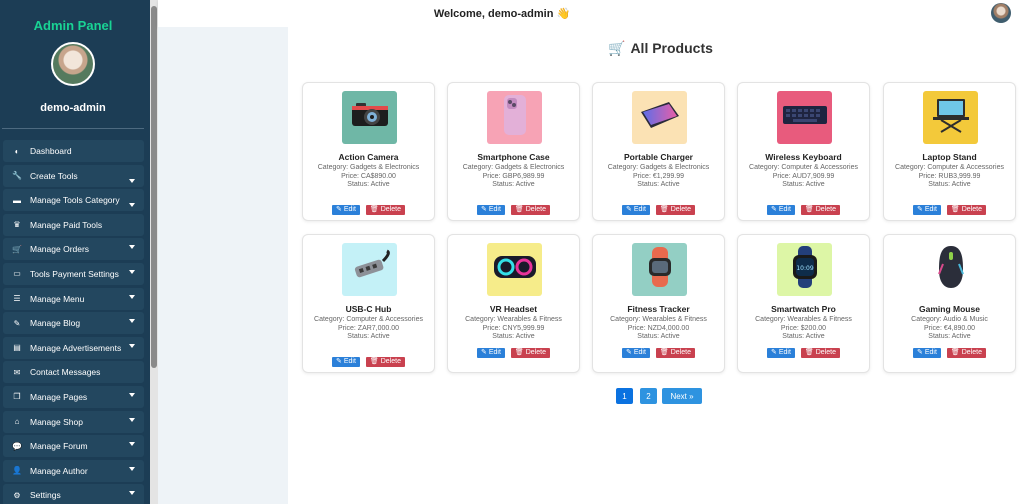 This screenshot has height=504, width=1024. What do you see at coordinates (949, 328) in the screenshot?
I see `product-price: Price: €4,890.00` at bounding box center [949, 328].